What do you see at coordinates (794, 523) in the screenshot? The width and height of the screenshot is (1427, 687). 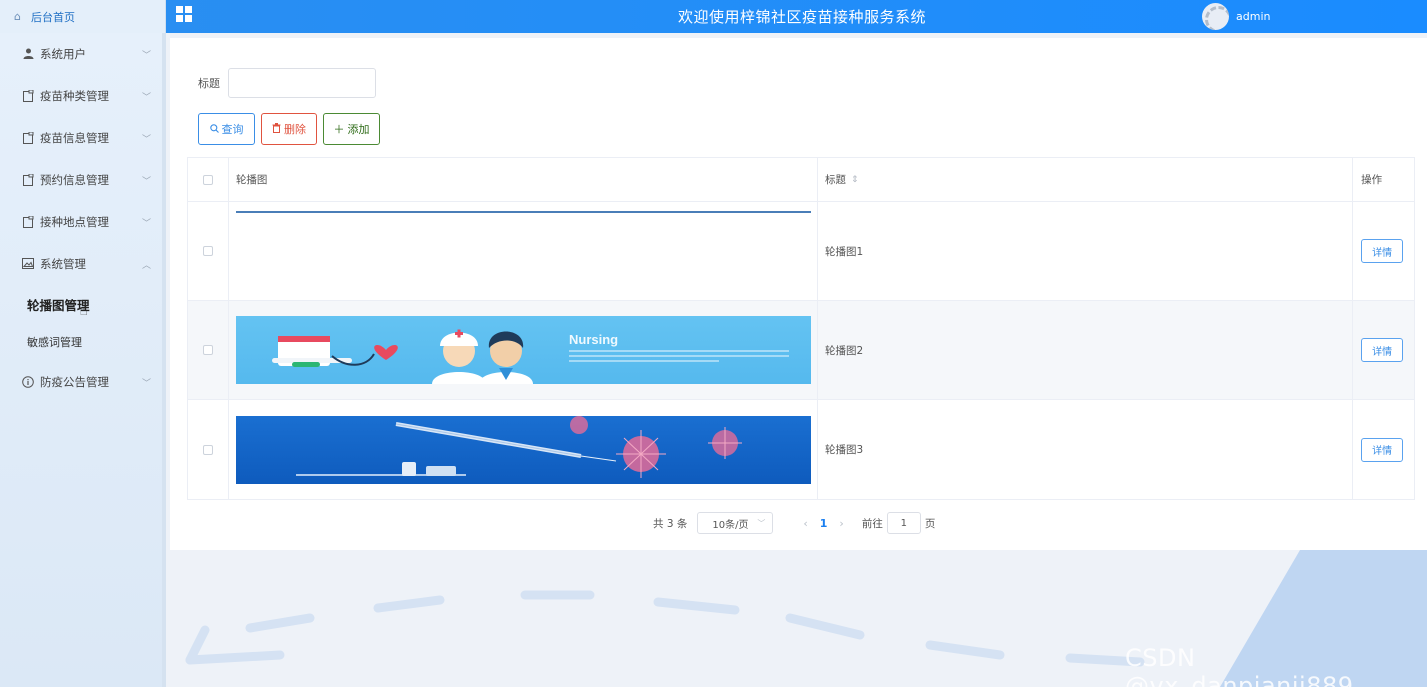 I see `pagination: 共 3 条 10条/页 ﹀ ‹ 1 › 前往 1 页` at bounding box center [794, 523].